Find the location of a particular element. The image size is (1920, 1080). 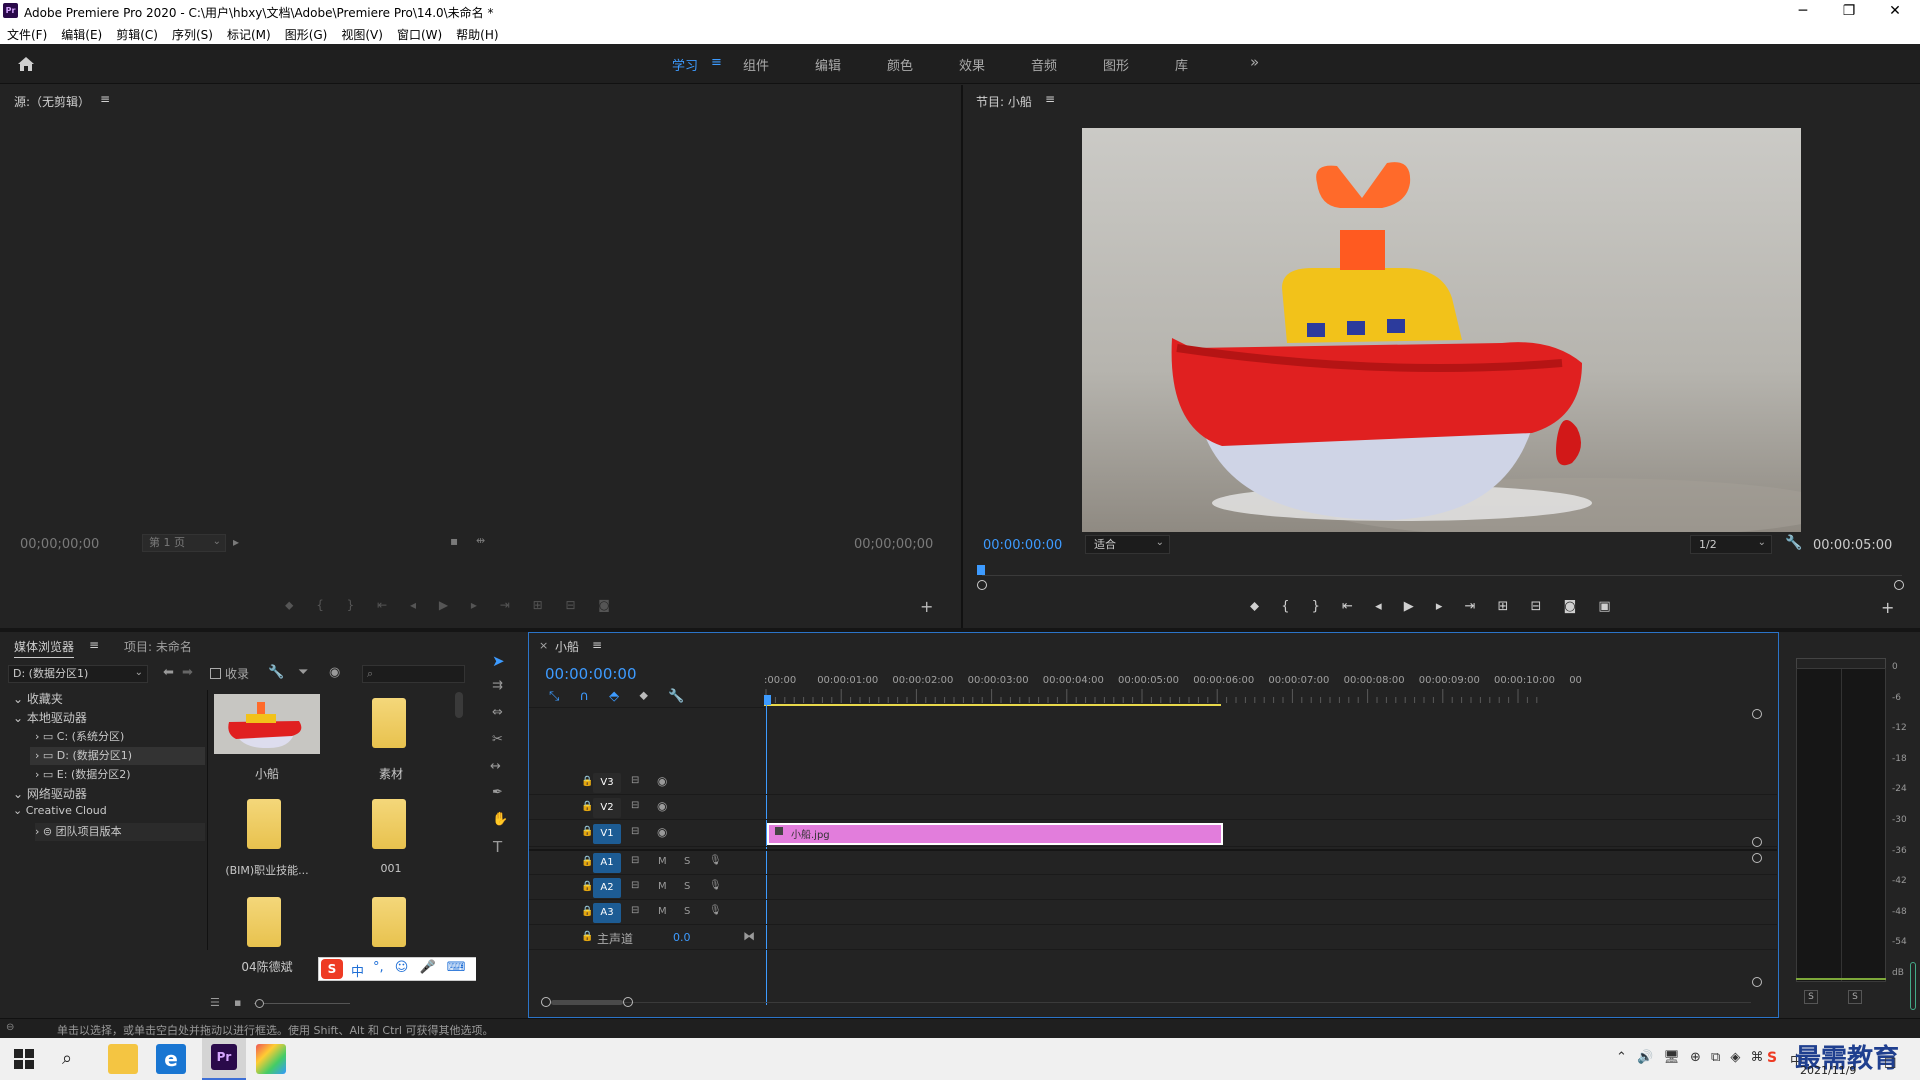

source-page-next-icon: ▸ is located at coordinates (236, 542).